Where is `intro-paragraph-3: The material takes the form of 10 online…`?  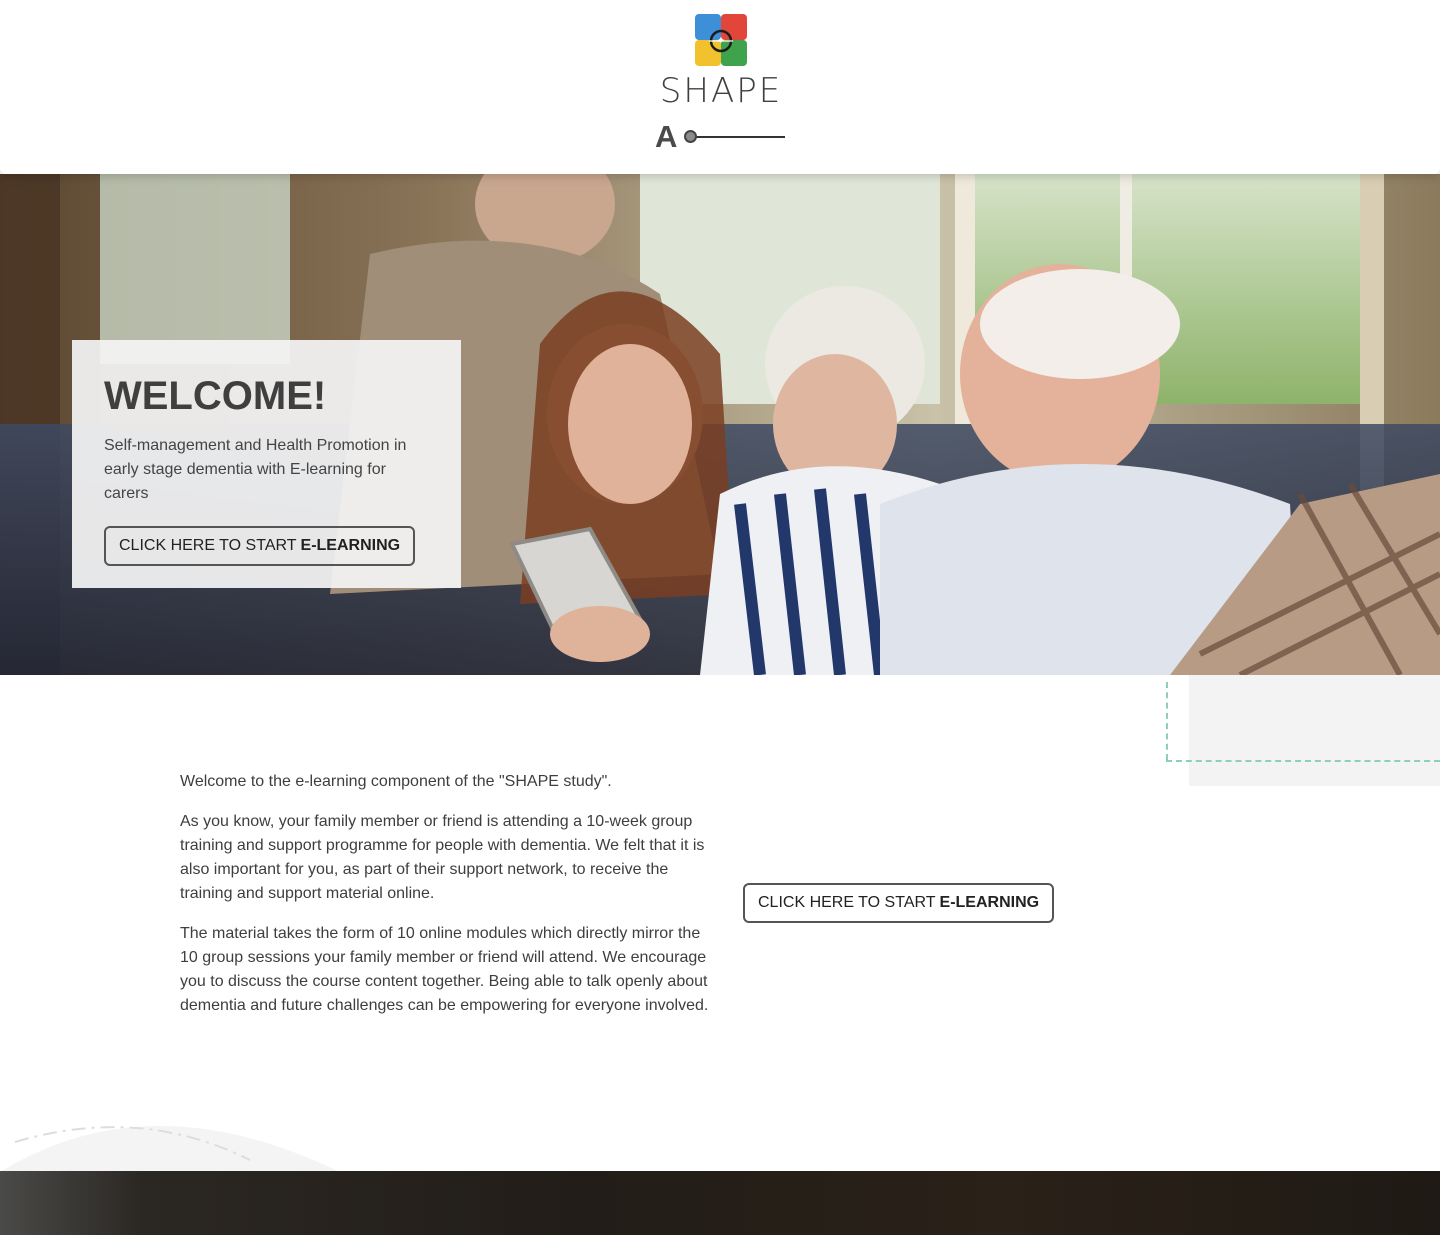
intro-paragraph-3: The material takes the form of 10 online… is located at coordinates (444, 969).